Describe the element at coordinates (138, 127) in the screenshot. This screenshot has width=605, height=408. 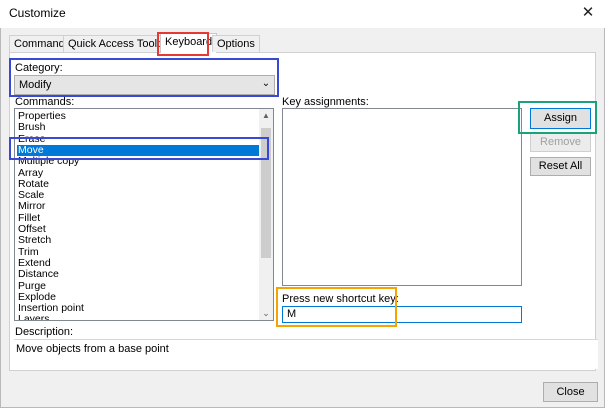
I see `list-item: Brush` at that location.